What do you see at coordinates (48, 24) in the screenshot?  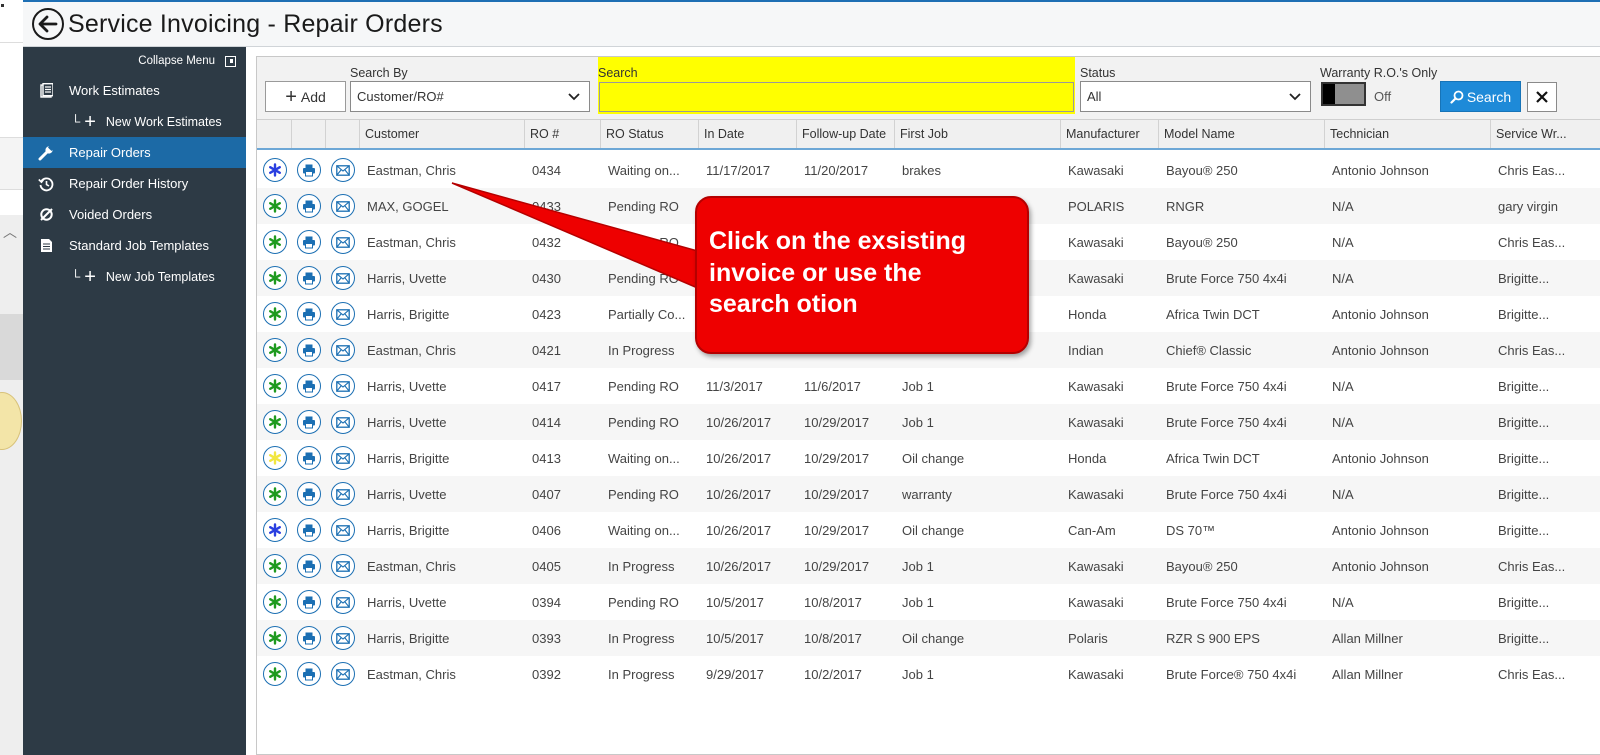 I see `back-button` at bounding box center [48, 24].